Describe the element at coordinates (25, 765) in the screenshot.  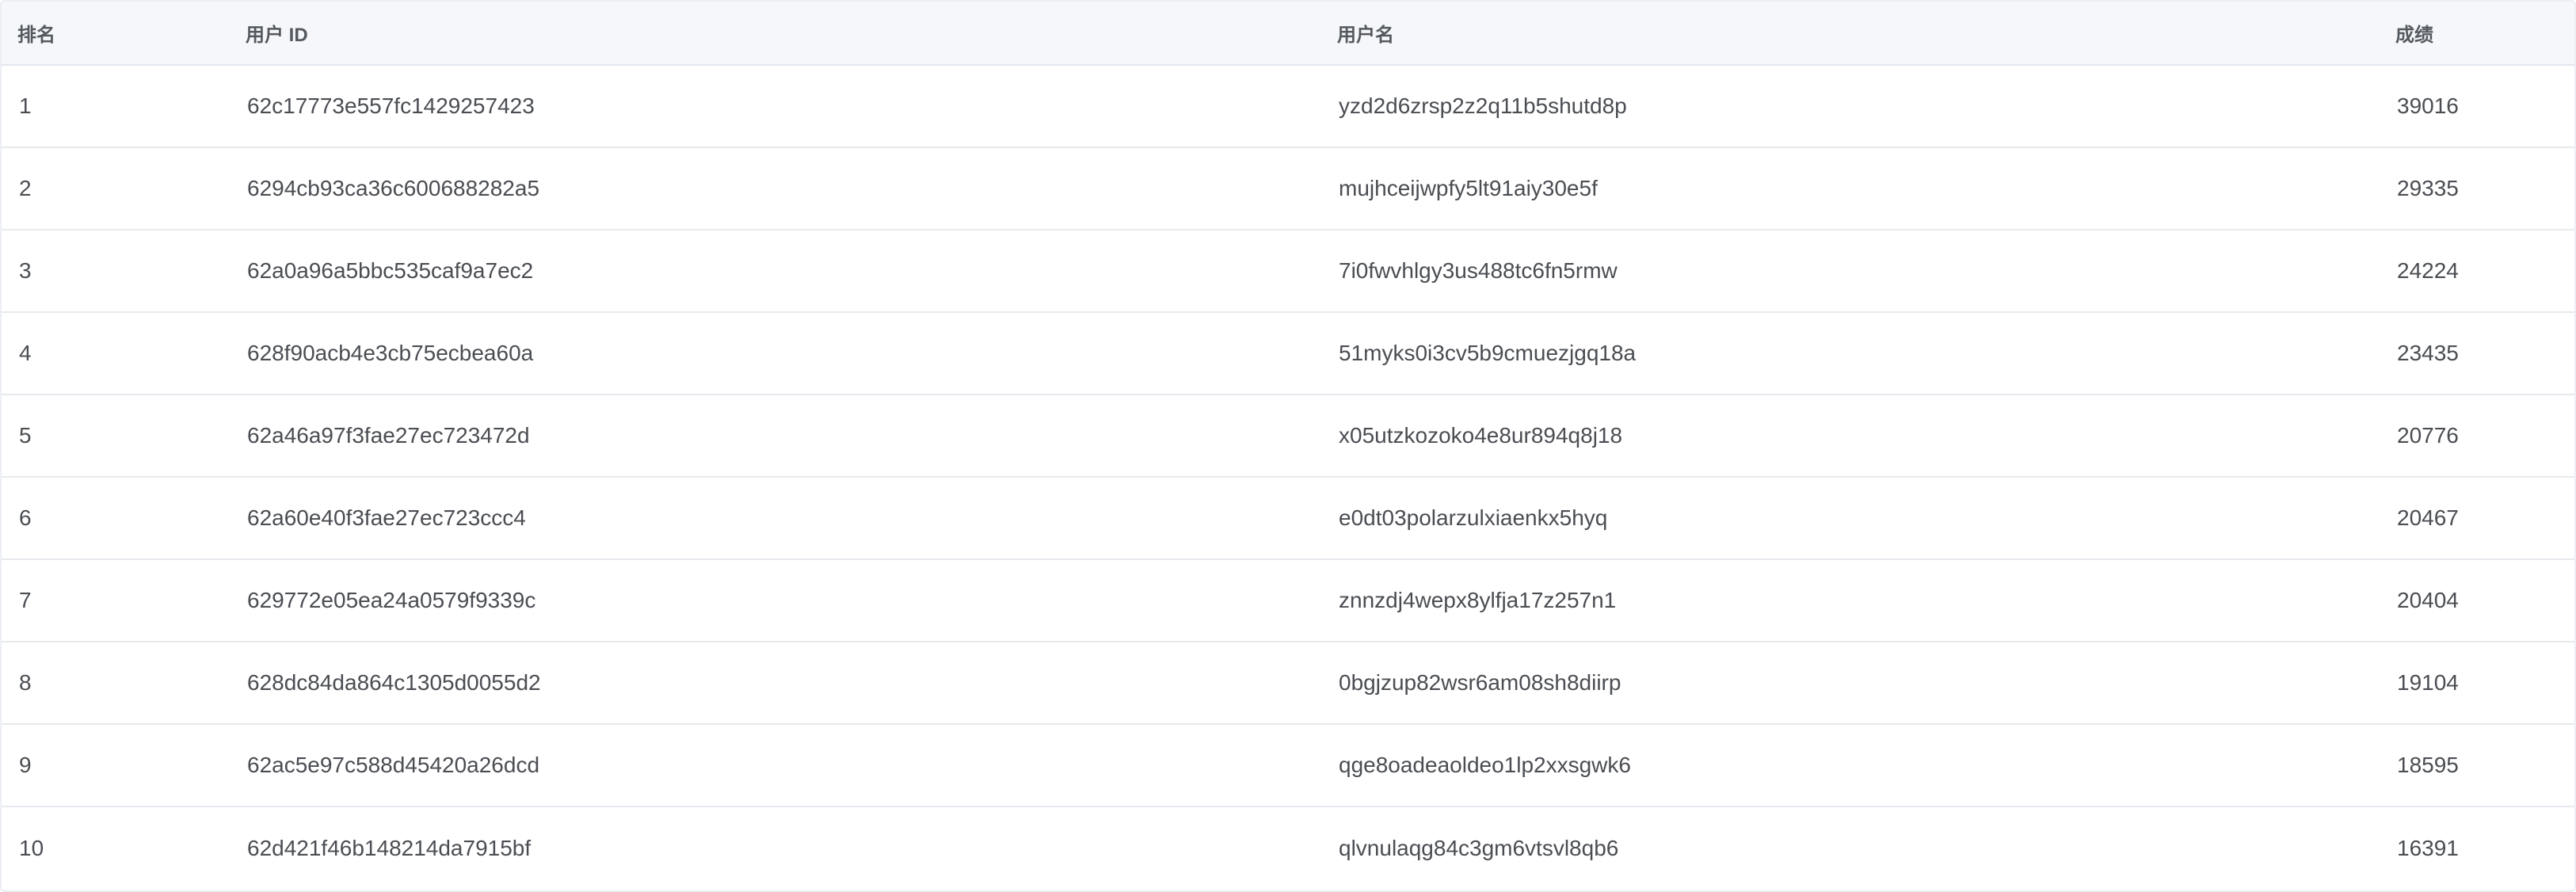
I see `cell-rank: 9` at that location.